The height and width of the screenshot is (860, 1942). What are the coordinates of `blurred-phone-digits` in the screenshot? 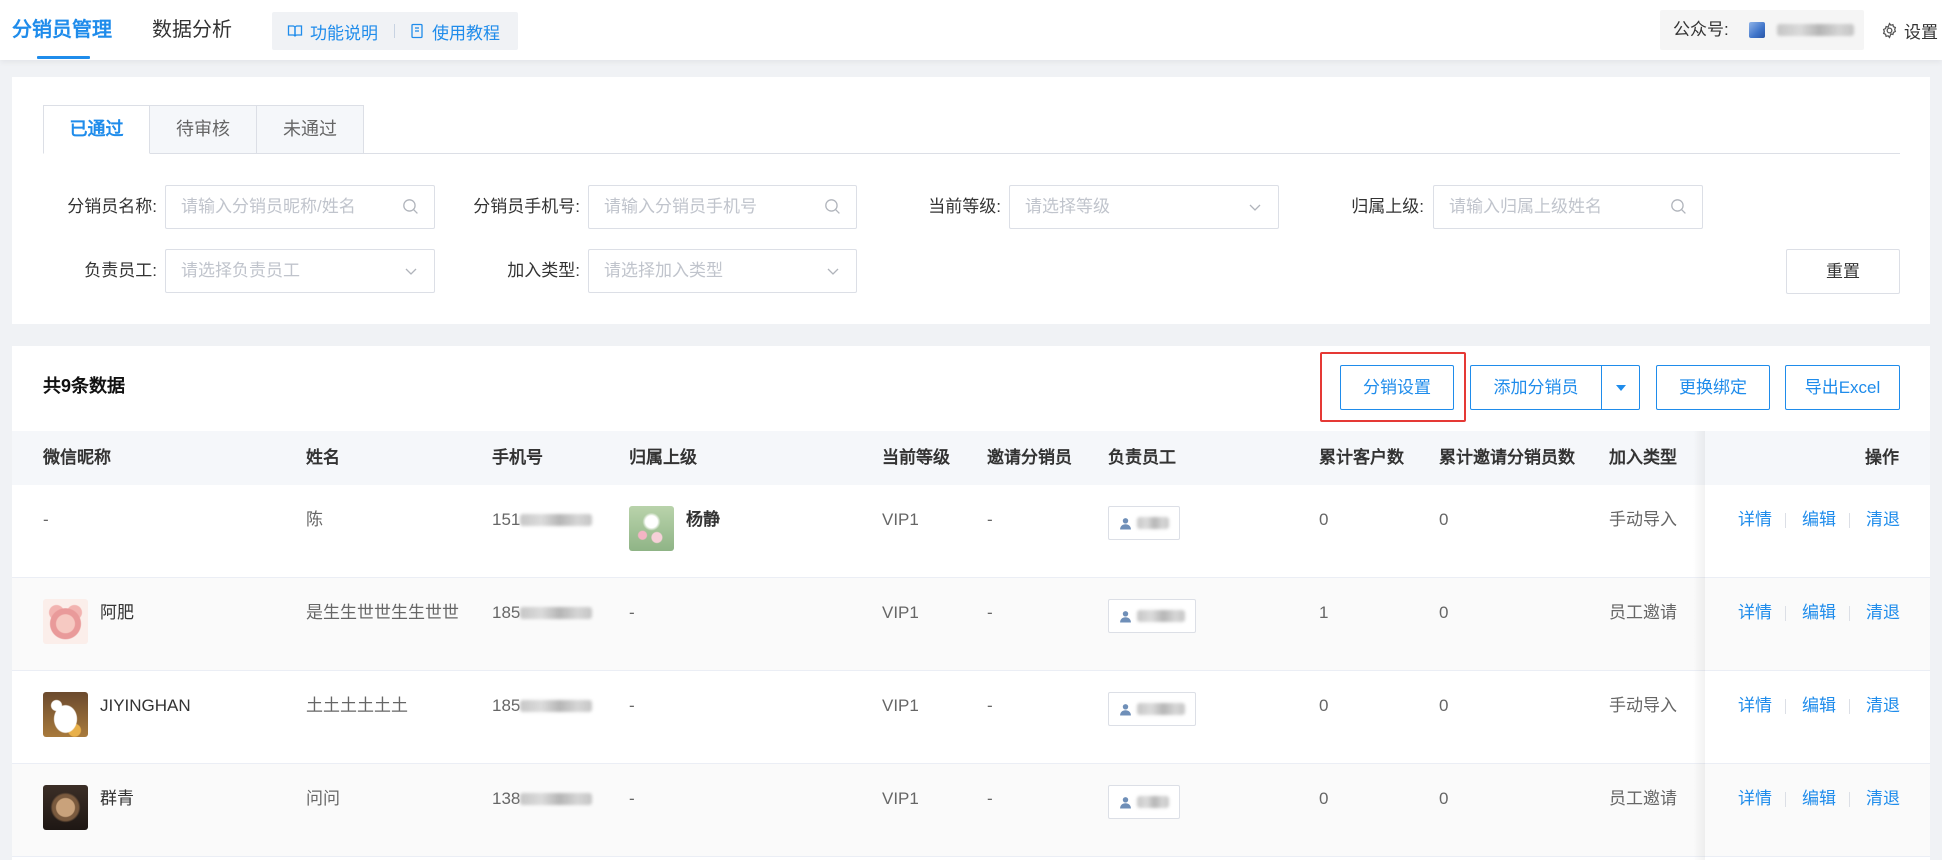 It's located at (556, 706).